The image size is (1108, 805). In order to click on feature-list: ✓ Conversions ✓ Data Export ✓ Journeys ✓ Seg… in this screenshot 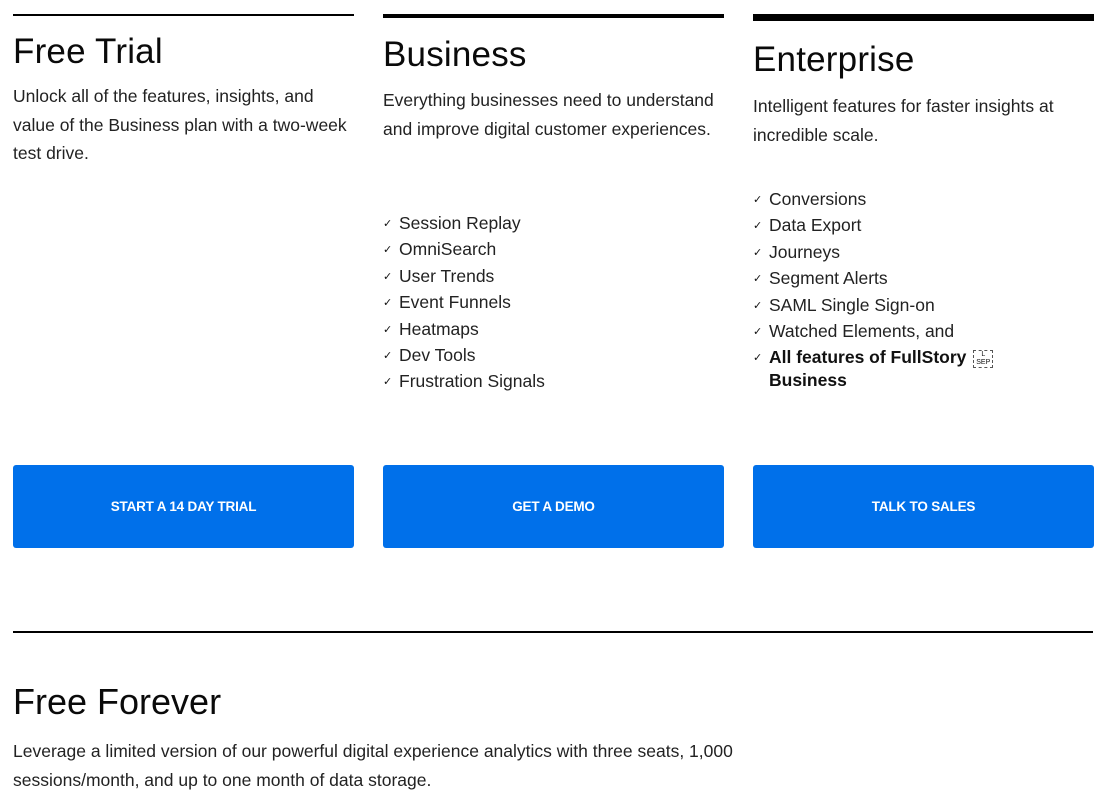, I will do `click(873, 289)`.